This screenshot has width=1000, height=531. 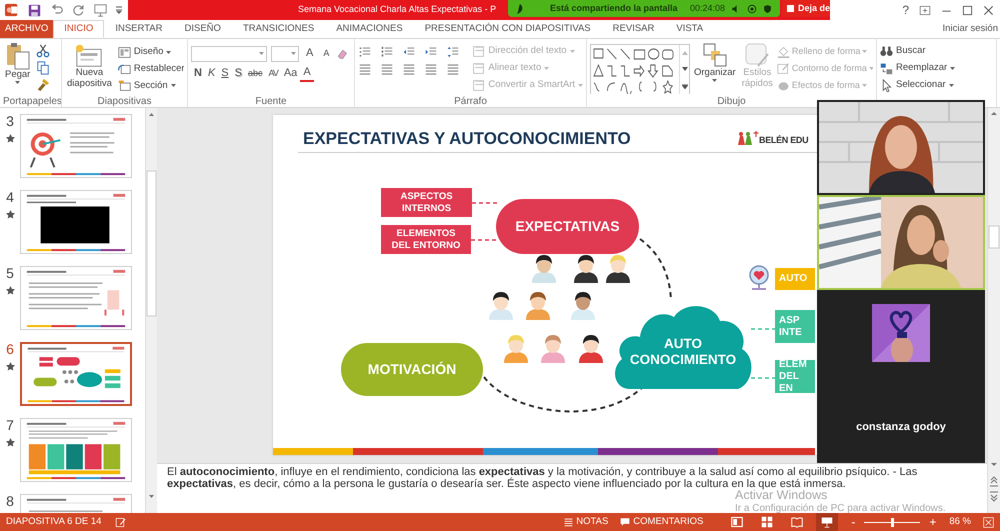 I want to click on stop-share-button: Deja de, so click(x=806, y=8).